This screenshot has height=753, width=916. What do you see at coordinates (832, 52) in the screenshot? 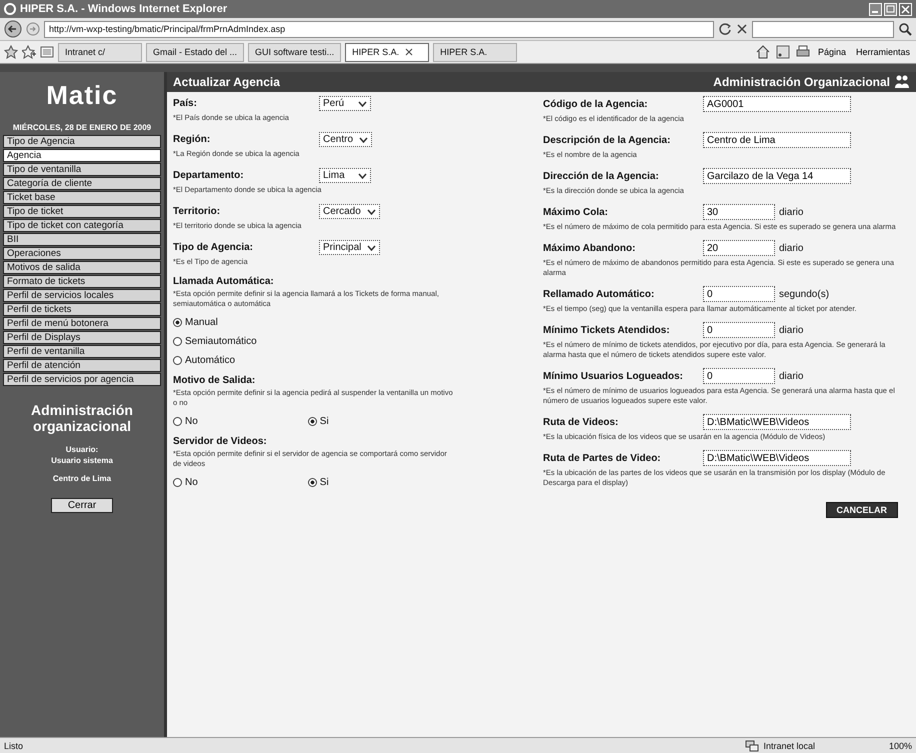
I see `toolbar-button: Página` at bounding box center [832, 52].